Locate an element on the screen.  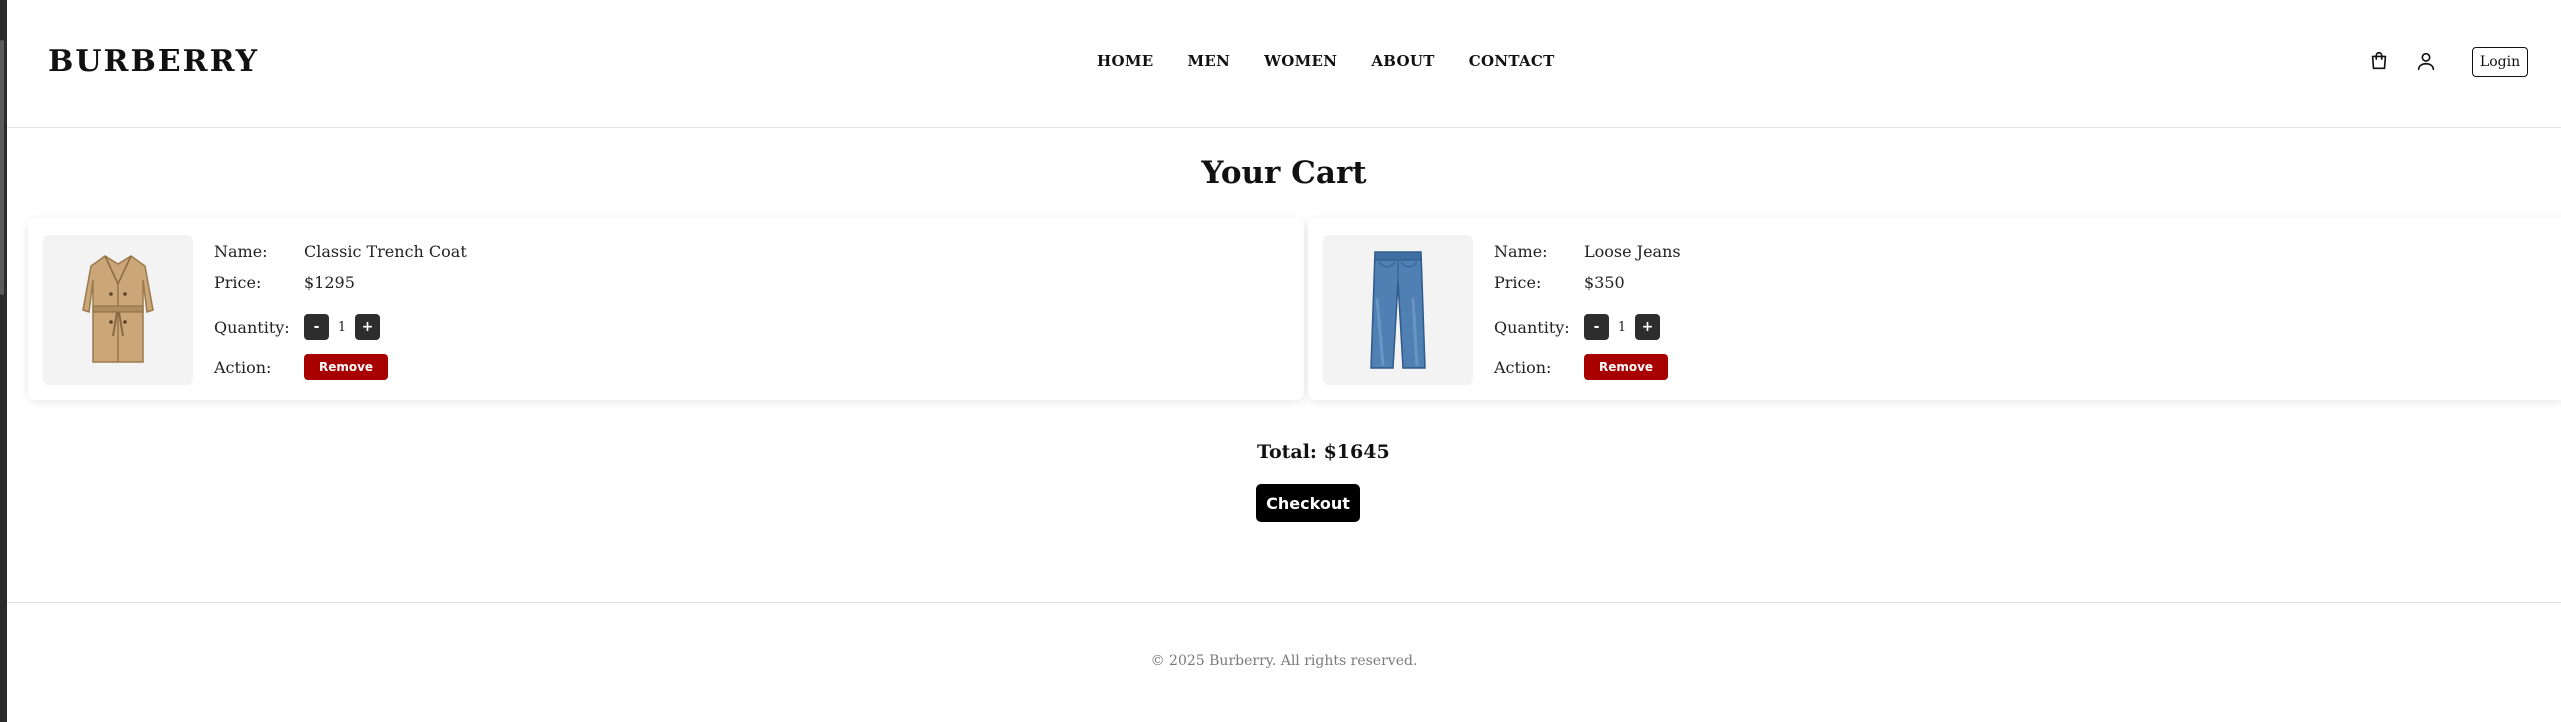
nav-link-contact: CONTACT is located at coordinates (1512, 61).